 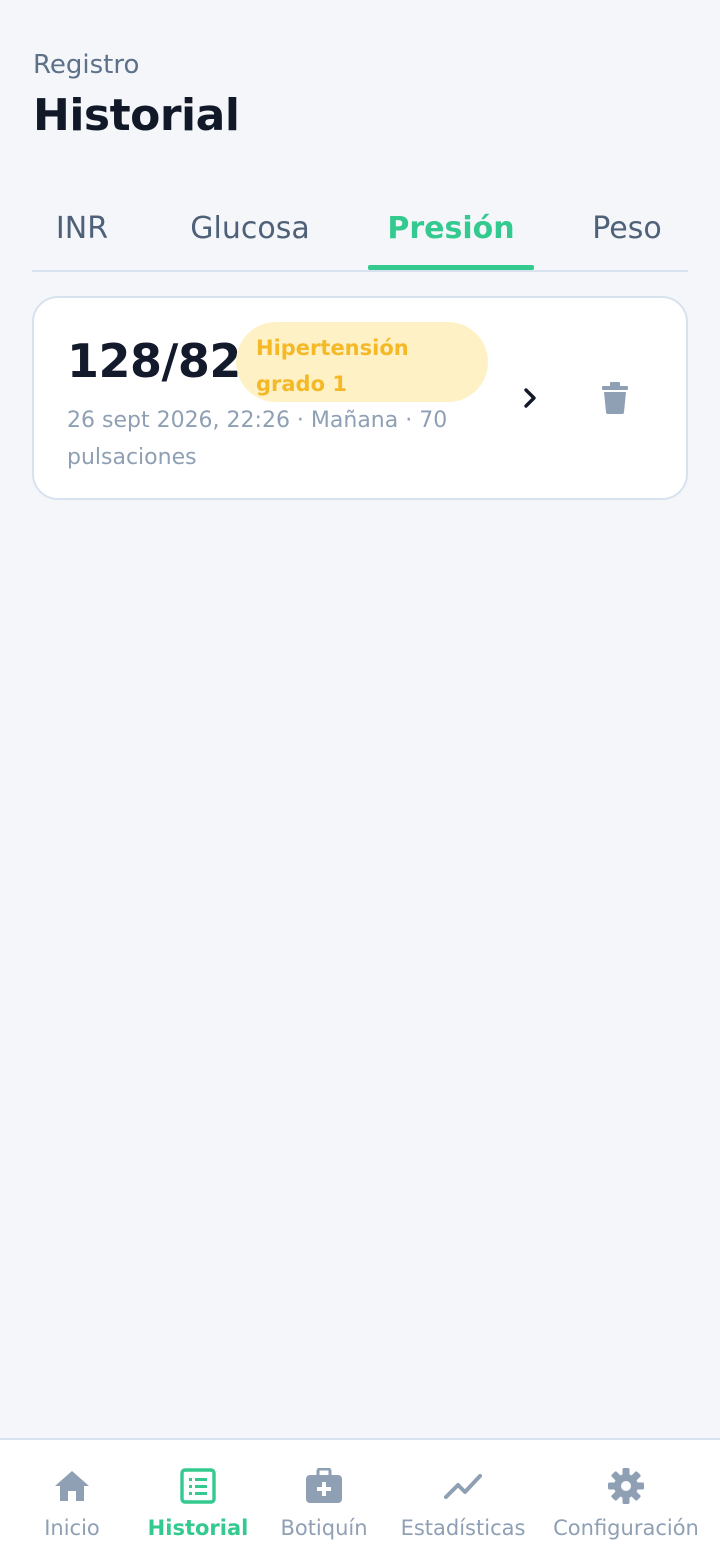 What do you see at coordinates (615, 398) in the screenshot?
I see `trash-icon` at bounding box center [615, 398].